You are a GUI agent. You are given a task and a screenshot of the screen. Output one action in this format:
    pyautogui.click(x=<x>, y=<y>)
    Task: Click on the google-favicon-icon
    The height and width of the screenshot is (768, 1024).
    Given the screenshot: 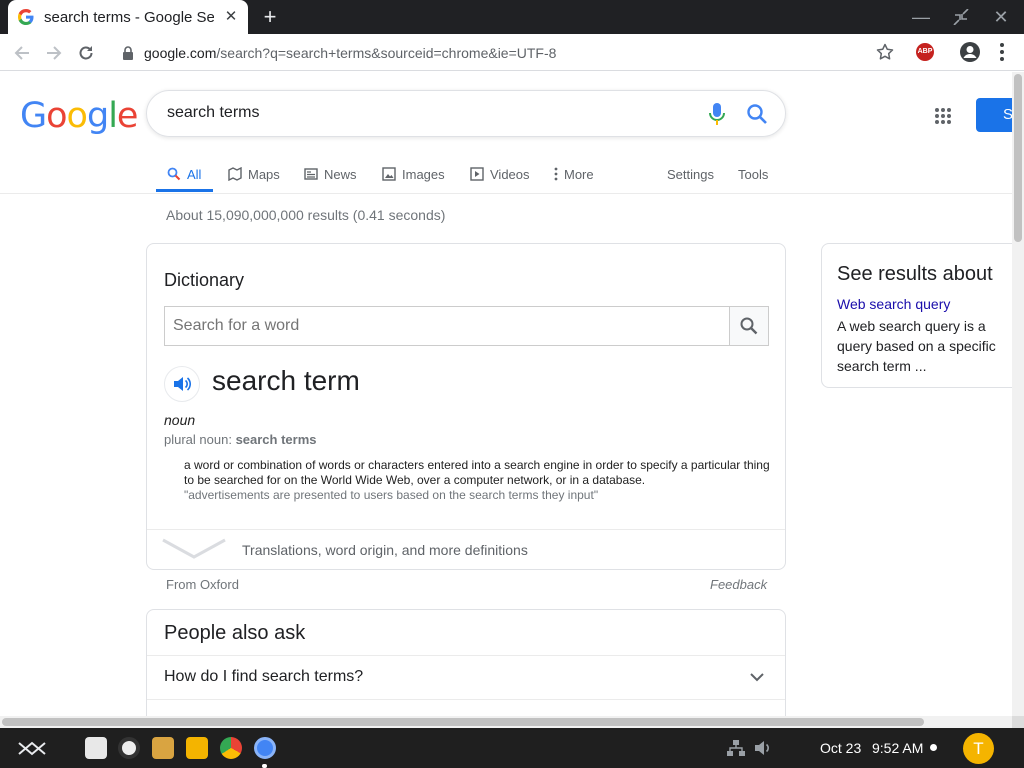 What is the action you would take?
    pyautogui.click(x=26, y=17)
    